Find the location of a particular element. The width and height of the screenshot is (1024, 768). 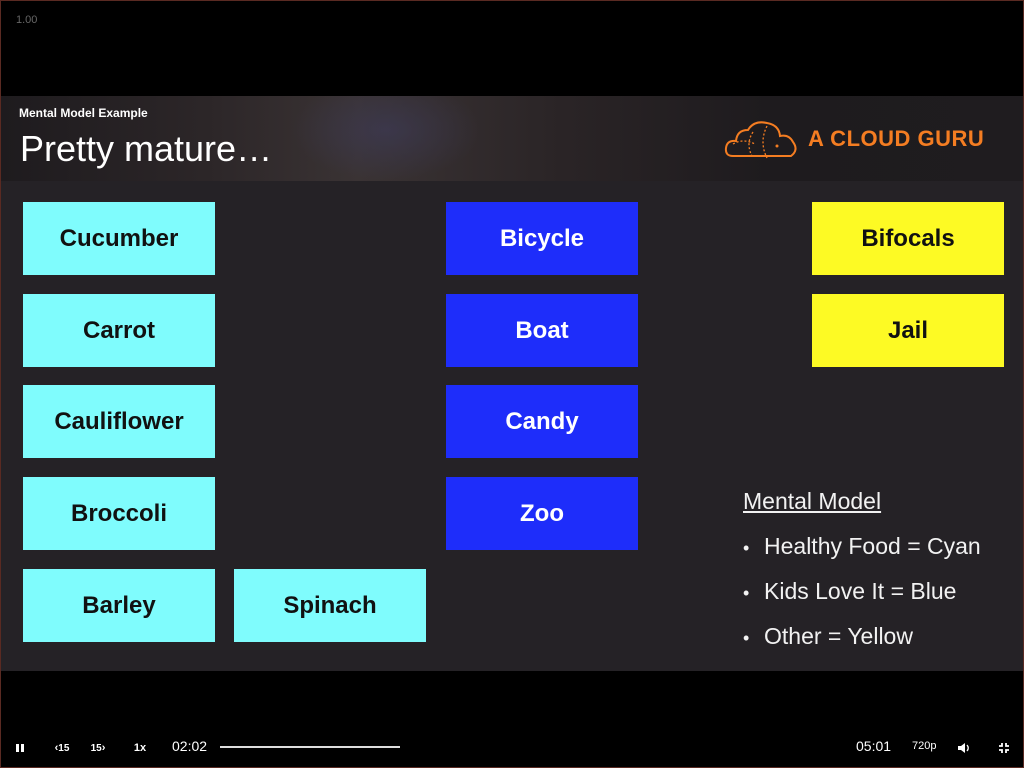

healthy-food-tile: Spinach is located at coordinates (330, 605).